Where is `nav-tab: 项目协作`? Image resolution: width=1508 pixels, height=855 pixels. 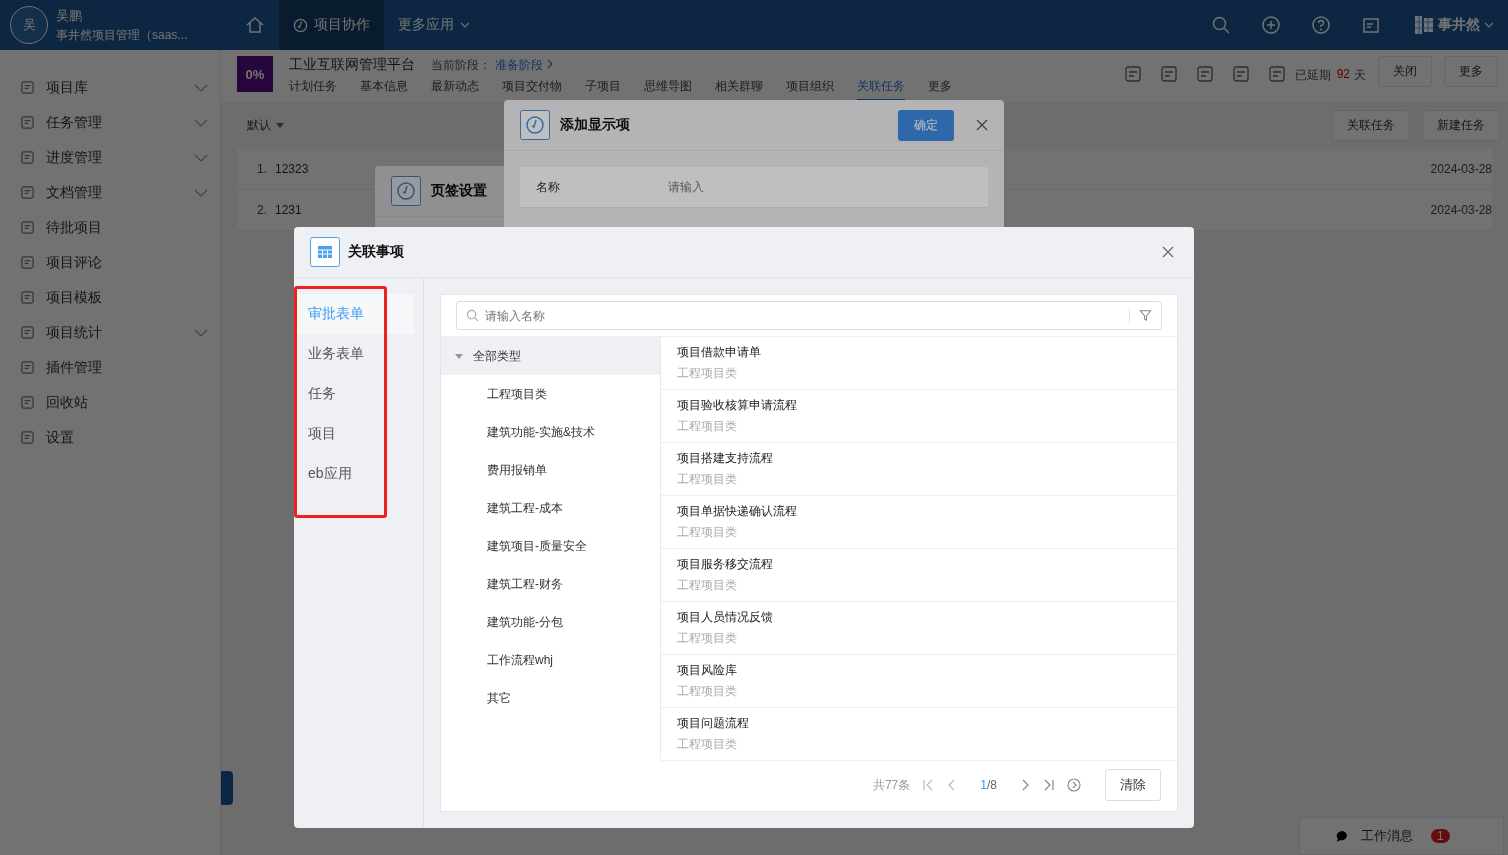
nav-tab: 项目协作 is located at coordinates (331, 25).